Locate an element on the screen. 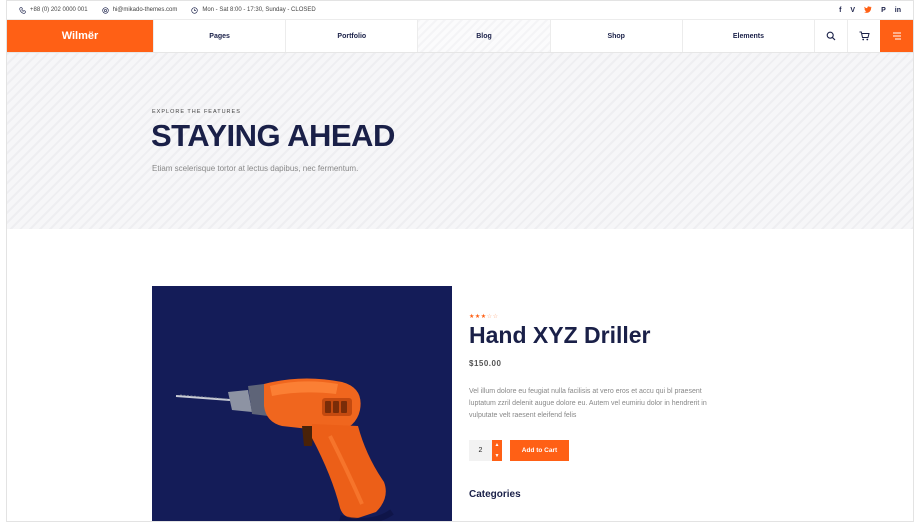 Image resolution: width=920 pixels, height=526 pixels. drill-illustration is located at coordinates (284, 449).